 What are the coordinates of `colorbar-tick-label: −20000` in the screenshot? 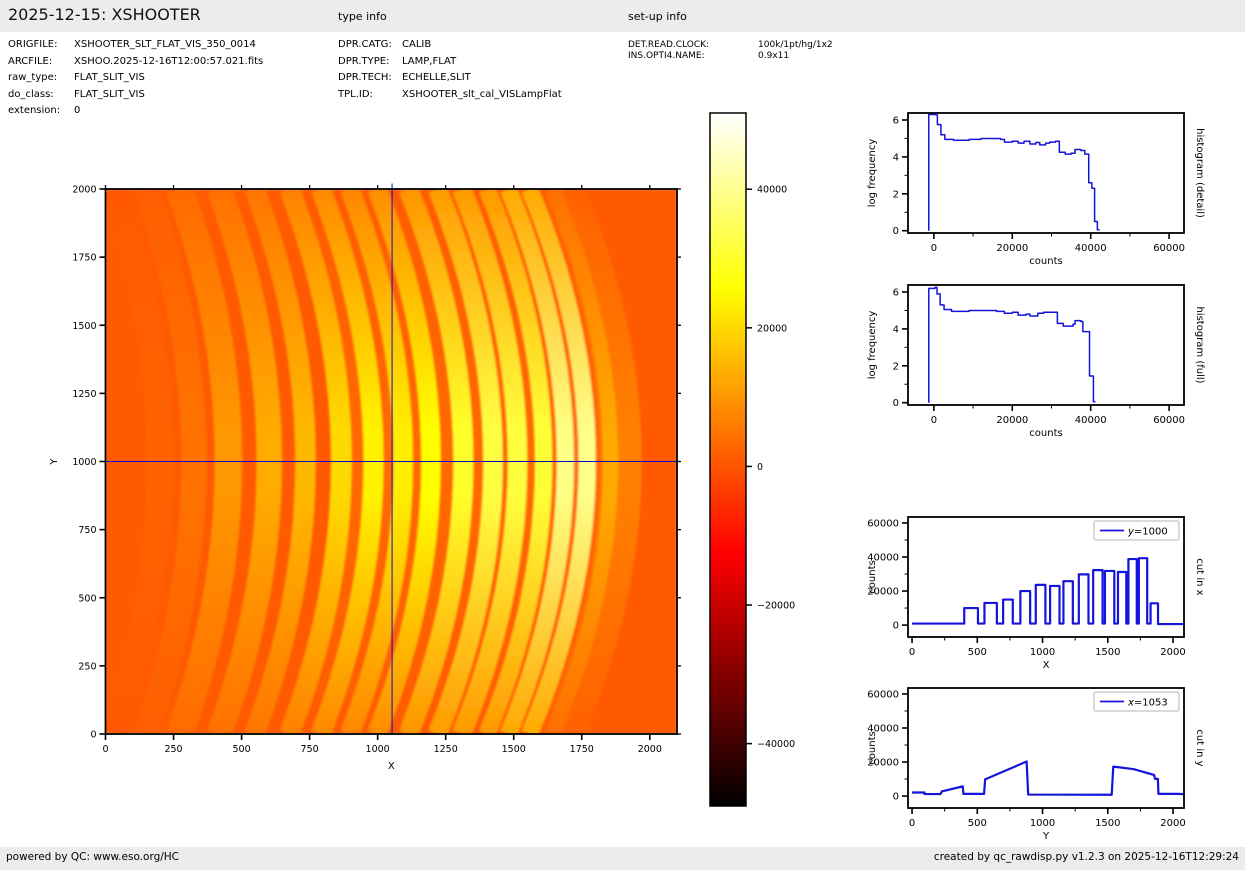 It's located at (776, 606).